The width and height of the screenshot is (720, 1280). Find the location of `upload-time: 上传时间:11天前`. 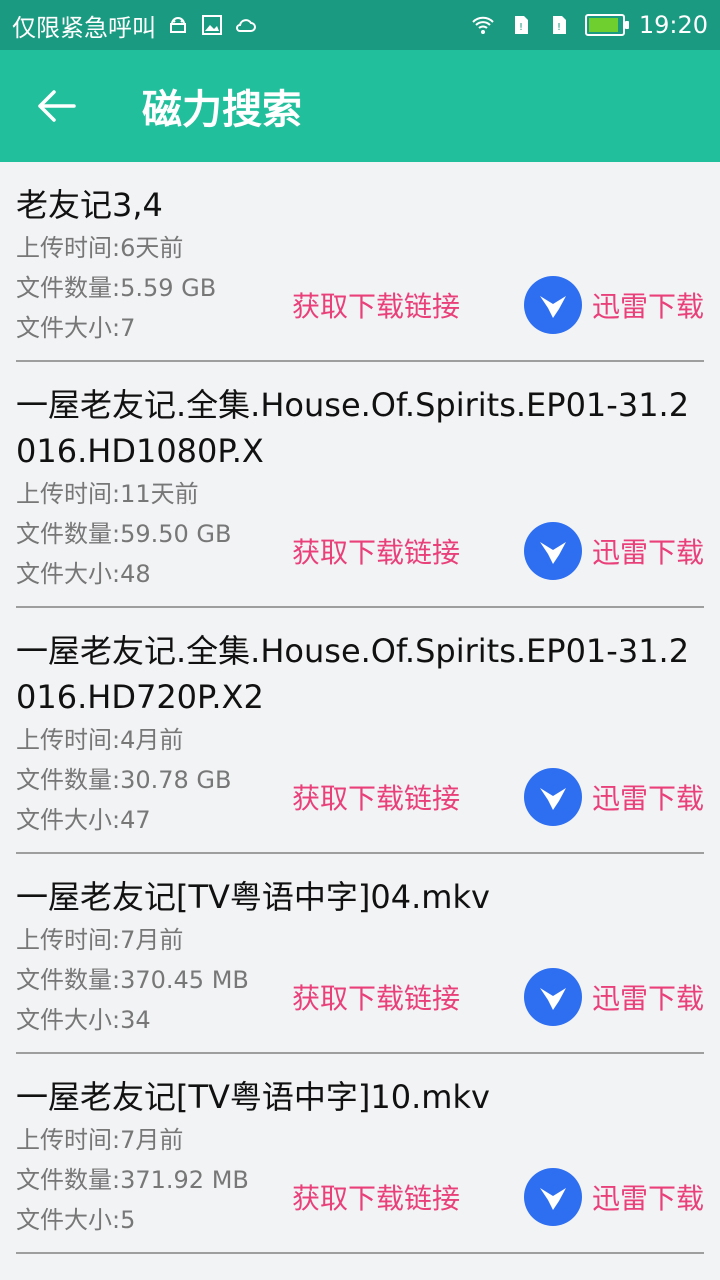

upload-time: 上传时间:11天前 is located at coordinates (107, 494).